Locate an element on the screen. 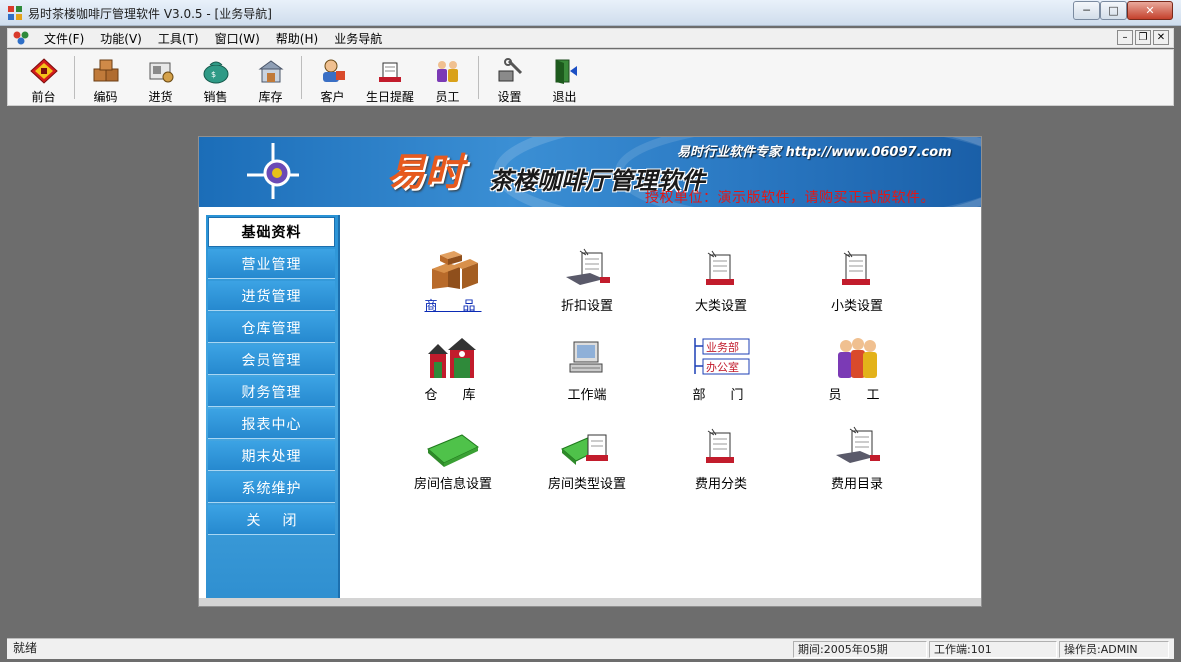  toolbar-exit-button: 退出 is located at coordinates (564, 77).